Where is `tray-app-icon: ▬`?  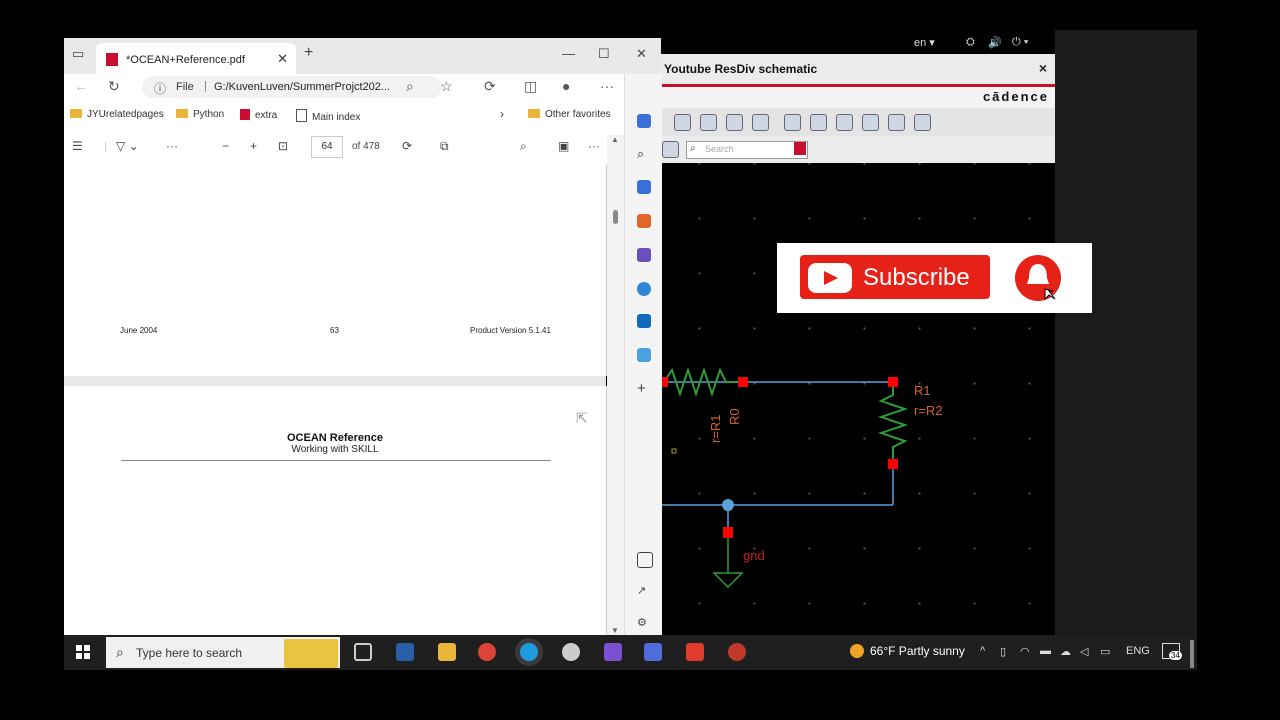
tray-app-icon: ▬ is located at coordinates (1045, 651).